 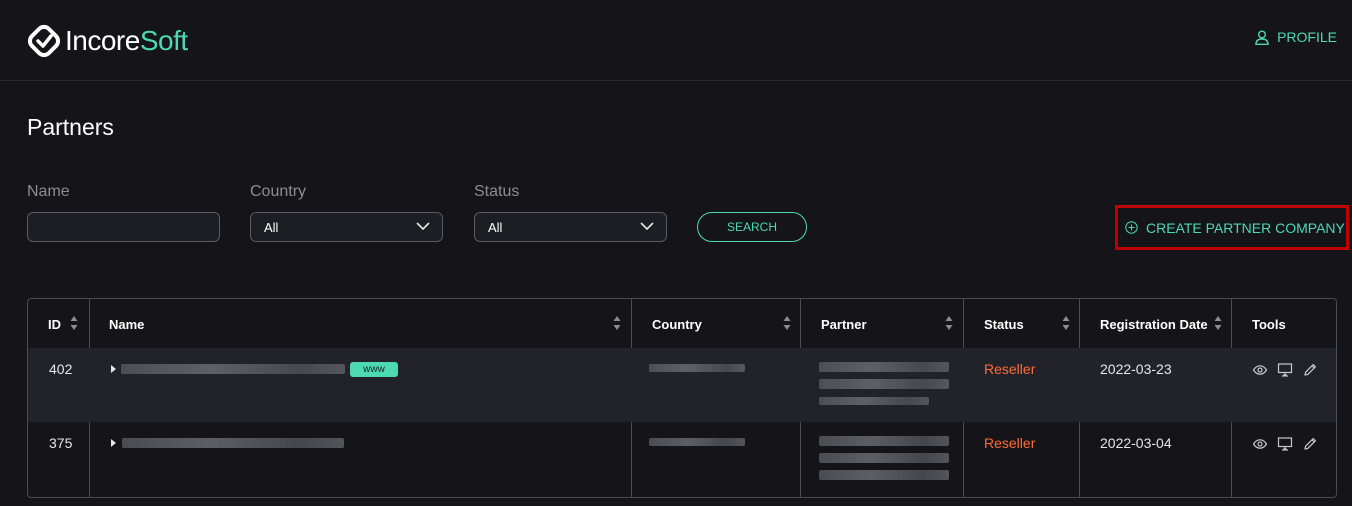 I want to click on cell-registration-date: 2022-03-04, so click(x=1136, y=443).